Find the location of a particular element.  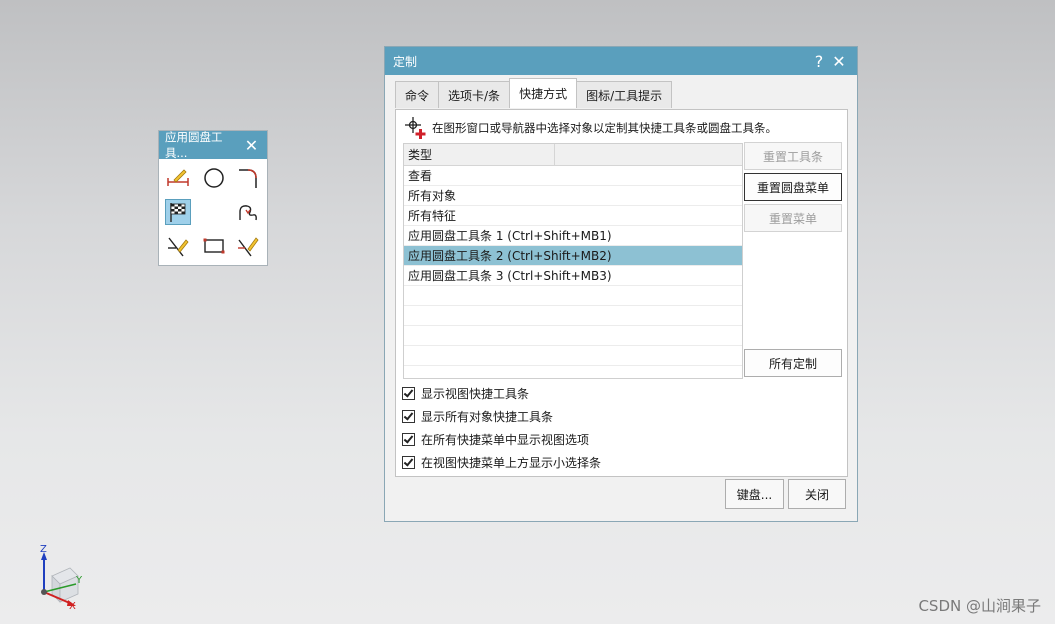

show-selection-bar-checkbox: 在视图快捷菜单上方显示小选择条 is located at coordinates (501, 462).